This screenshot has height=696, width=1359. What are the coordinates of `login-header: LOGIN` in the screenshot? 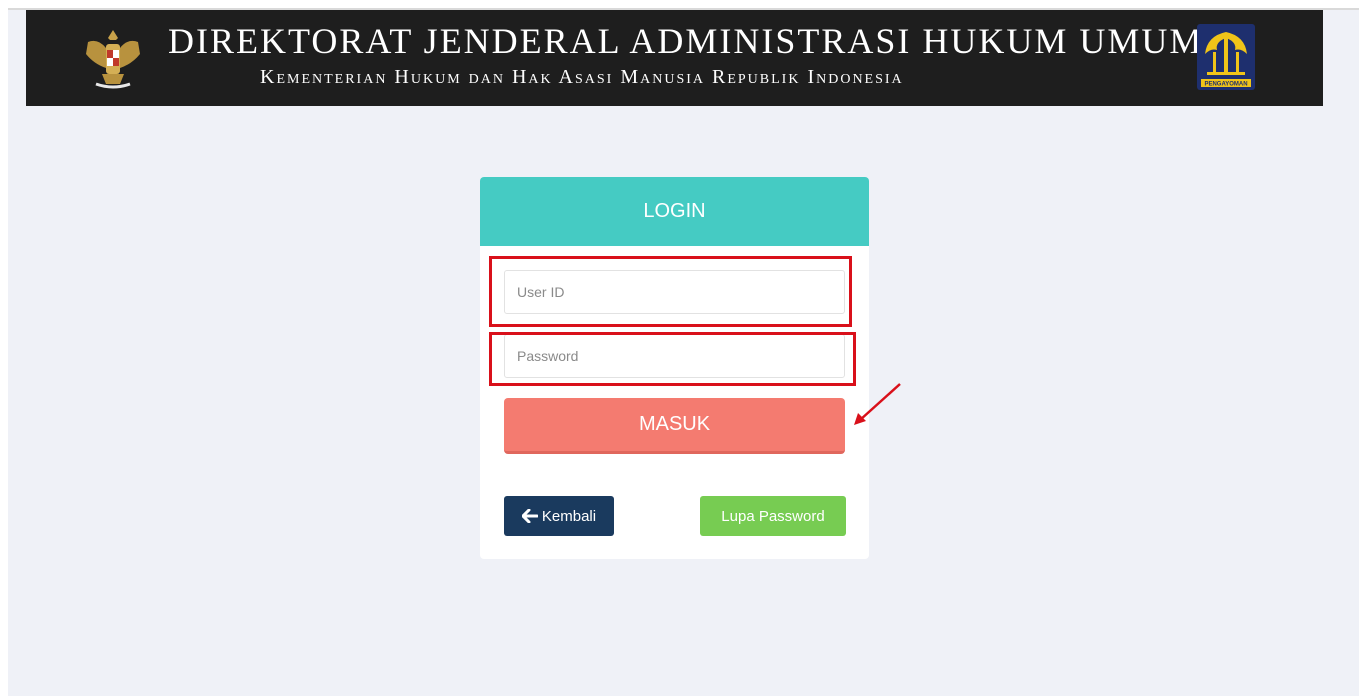 It's located at (674, 211).